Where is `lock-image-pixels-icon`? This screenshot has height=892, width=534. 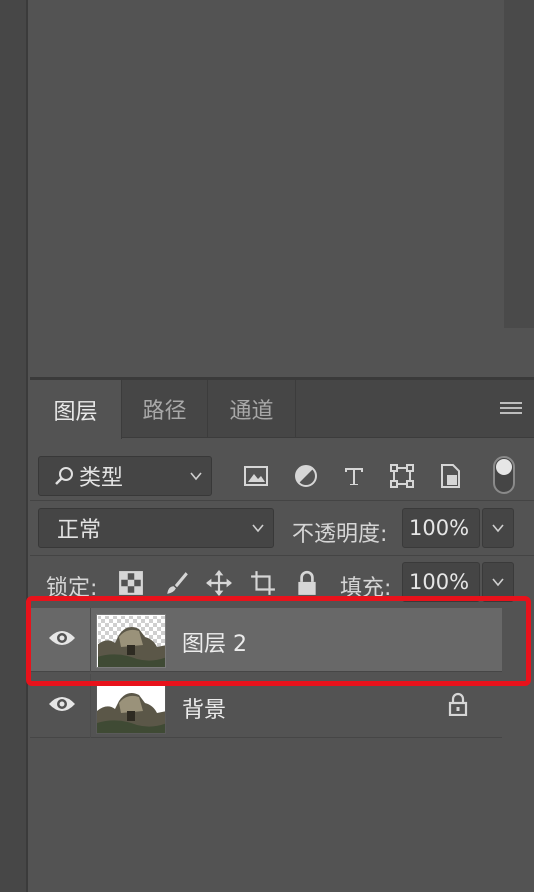
lock-image-pixels-icon is located at coordinates (177, 583).